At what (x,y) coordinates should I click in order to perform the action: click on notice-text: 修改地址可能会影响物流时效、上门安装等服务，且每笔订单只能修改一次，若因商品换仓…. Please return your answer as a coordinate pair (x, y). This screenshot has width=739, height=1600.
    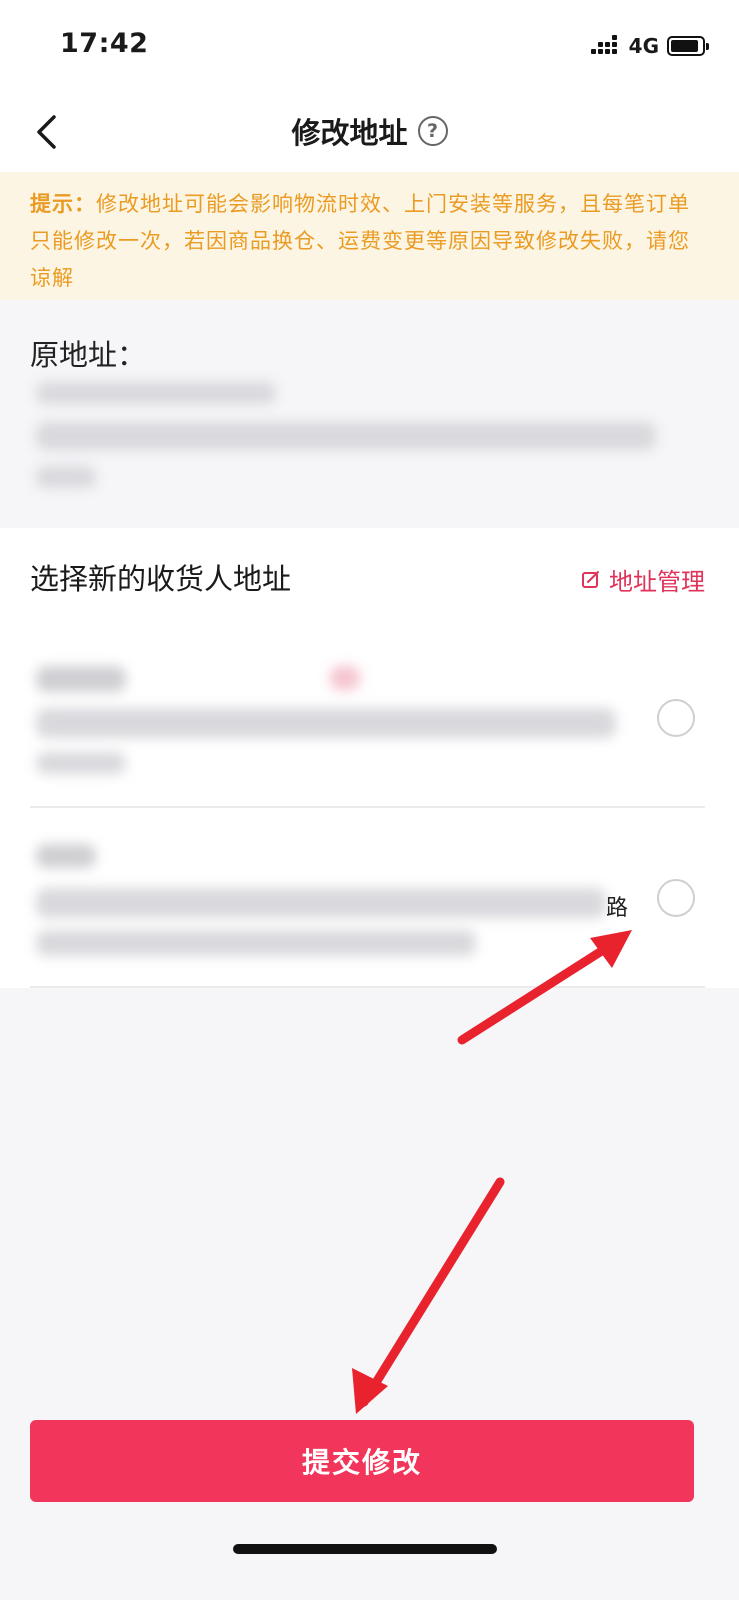
    Looking at the image, I should click on (360, 241).